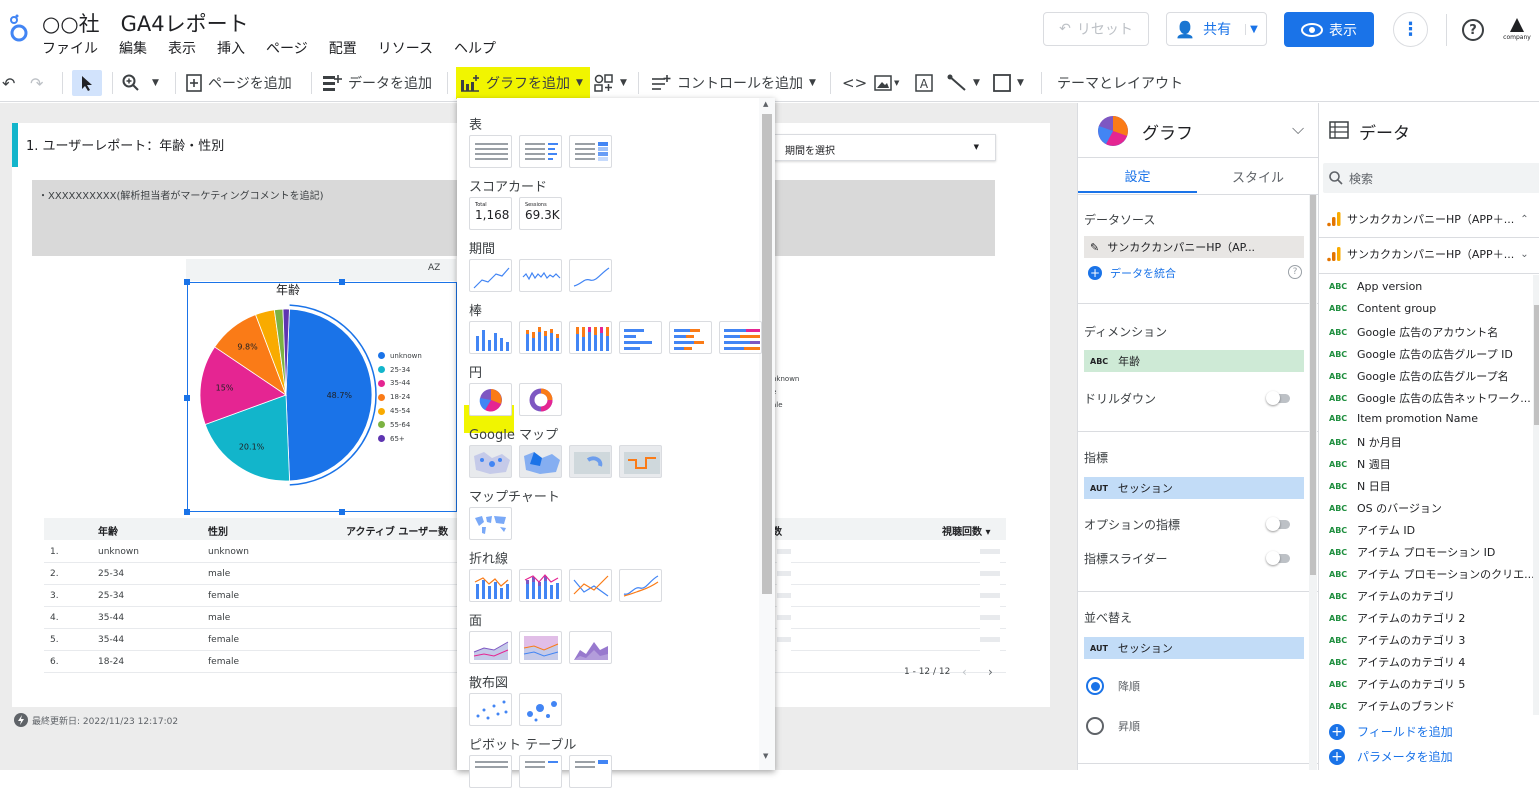  I want to click on chart-type-line-chart, so click(590, 585).